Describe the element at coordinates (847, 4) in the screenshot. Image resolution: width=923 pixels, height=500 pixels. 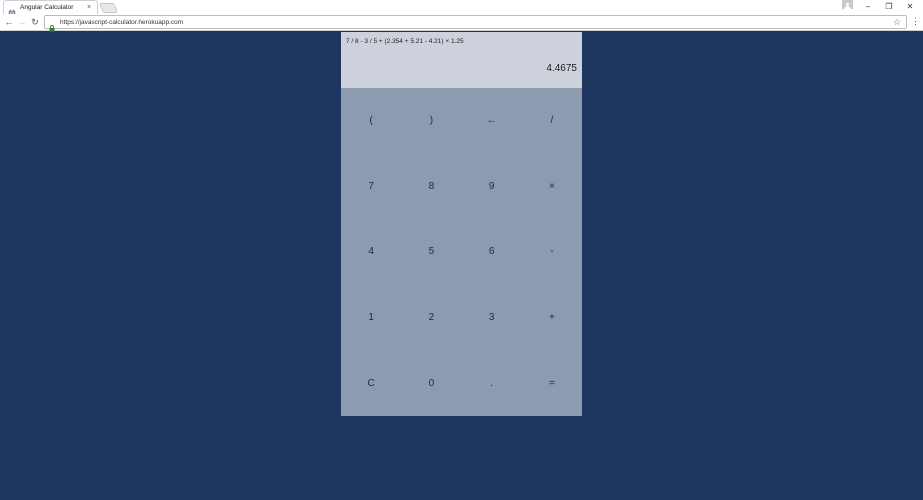
I see `profile-avatar-icon` at that location.